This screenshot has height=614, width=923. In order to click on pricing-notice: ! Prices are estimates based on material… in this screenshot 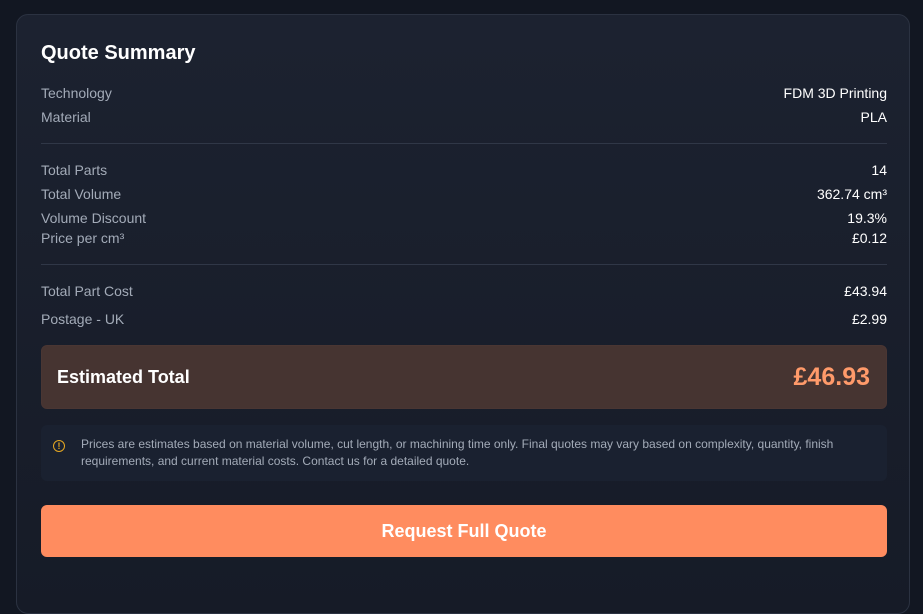, I will do `click(464, 453)`.